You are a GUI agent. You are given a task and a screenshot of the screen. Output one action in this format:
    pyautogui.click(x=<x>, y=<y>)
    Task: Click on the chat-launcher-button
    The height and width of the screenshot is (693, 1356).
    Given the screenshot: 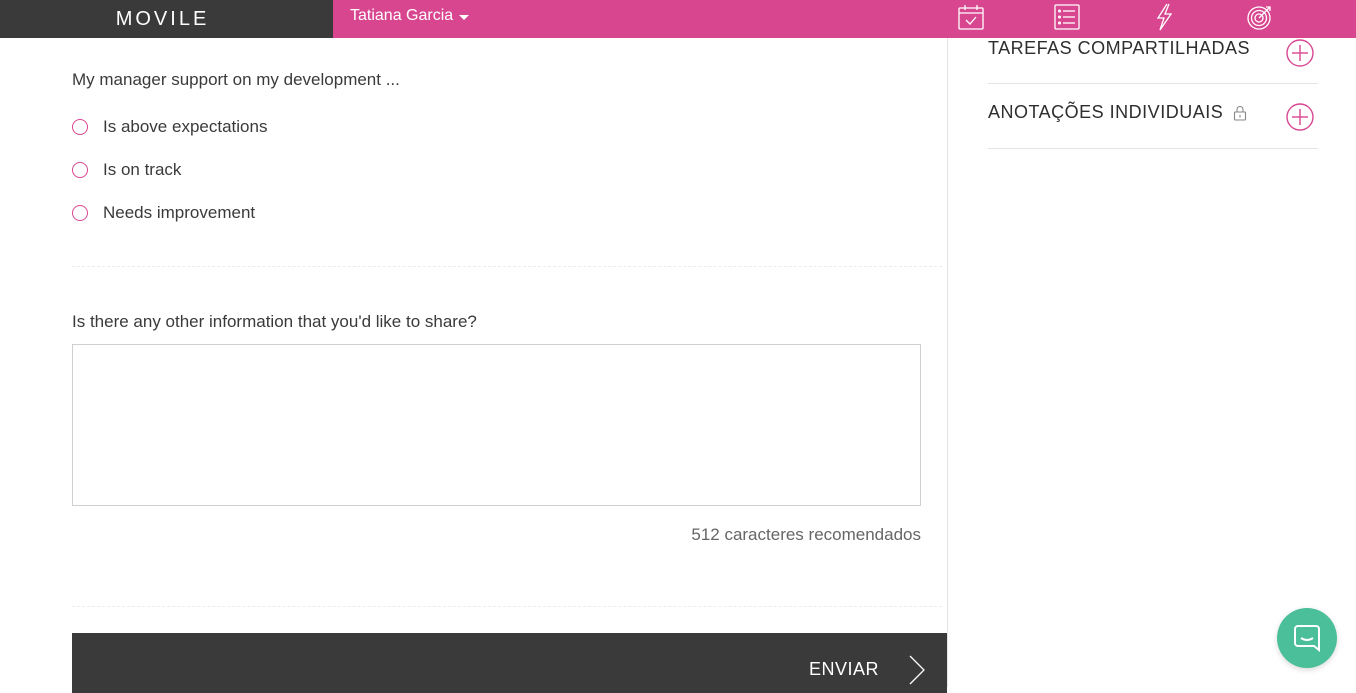 What is the action you would take?
    pyautogui.click(x=1307, y=638)
    